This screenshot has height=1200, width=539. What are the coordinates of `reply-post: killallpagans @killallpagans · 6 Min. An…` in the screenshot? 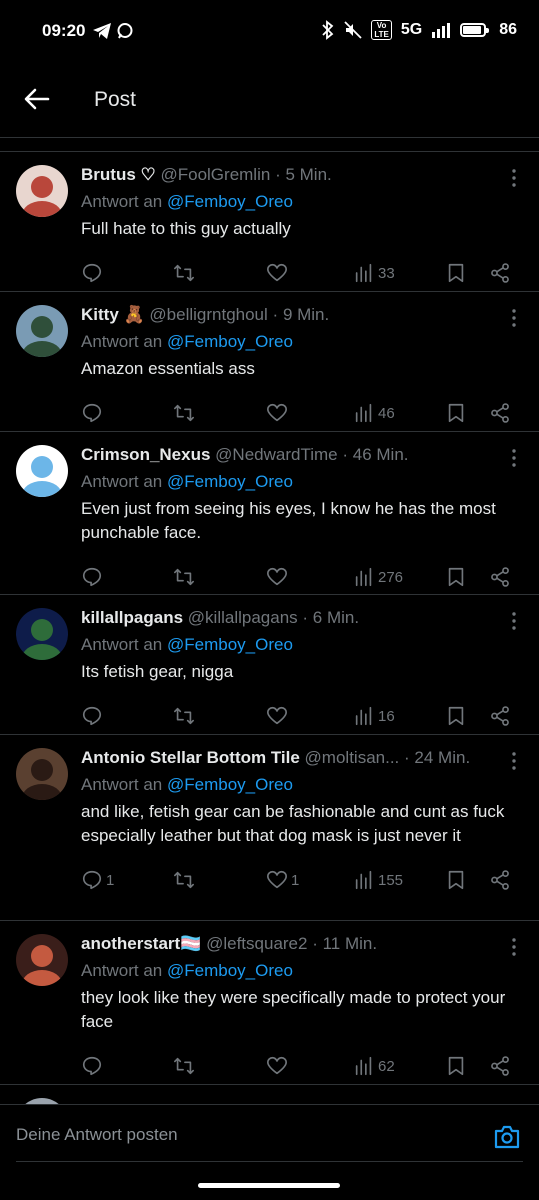 It's located at (269, 665).